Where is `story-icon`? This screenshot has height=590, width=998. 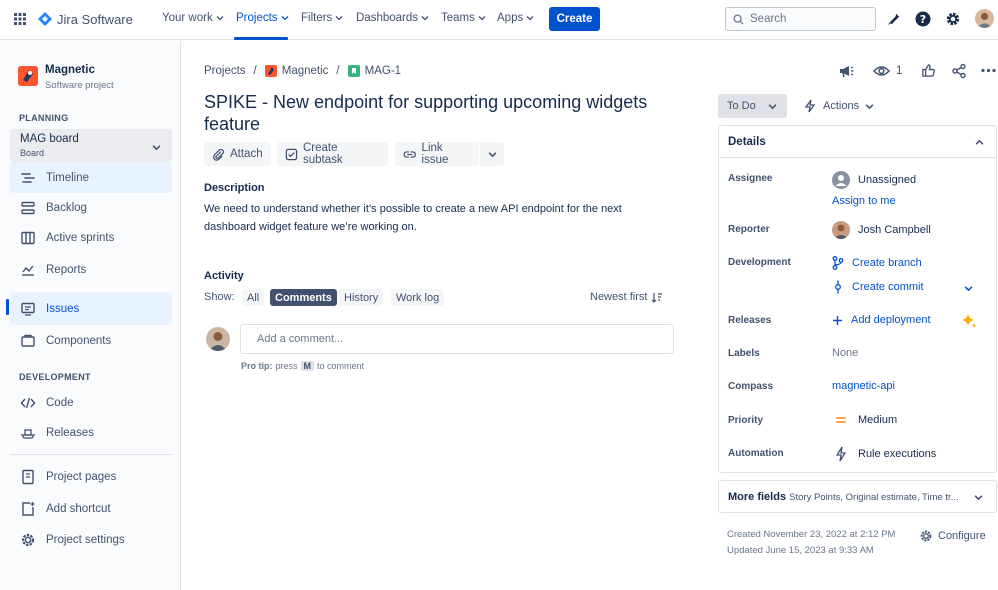
story-icon is located at coordinates (353, 71).